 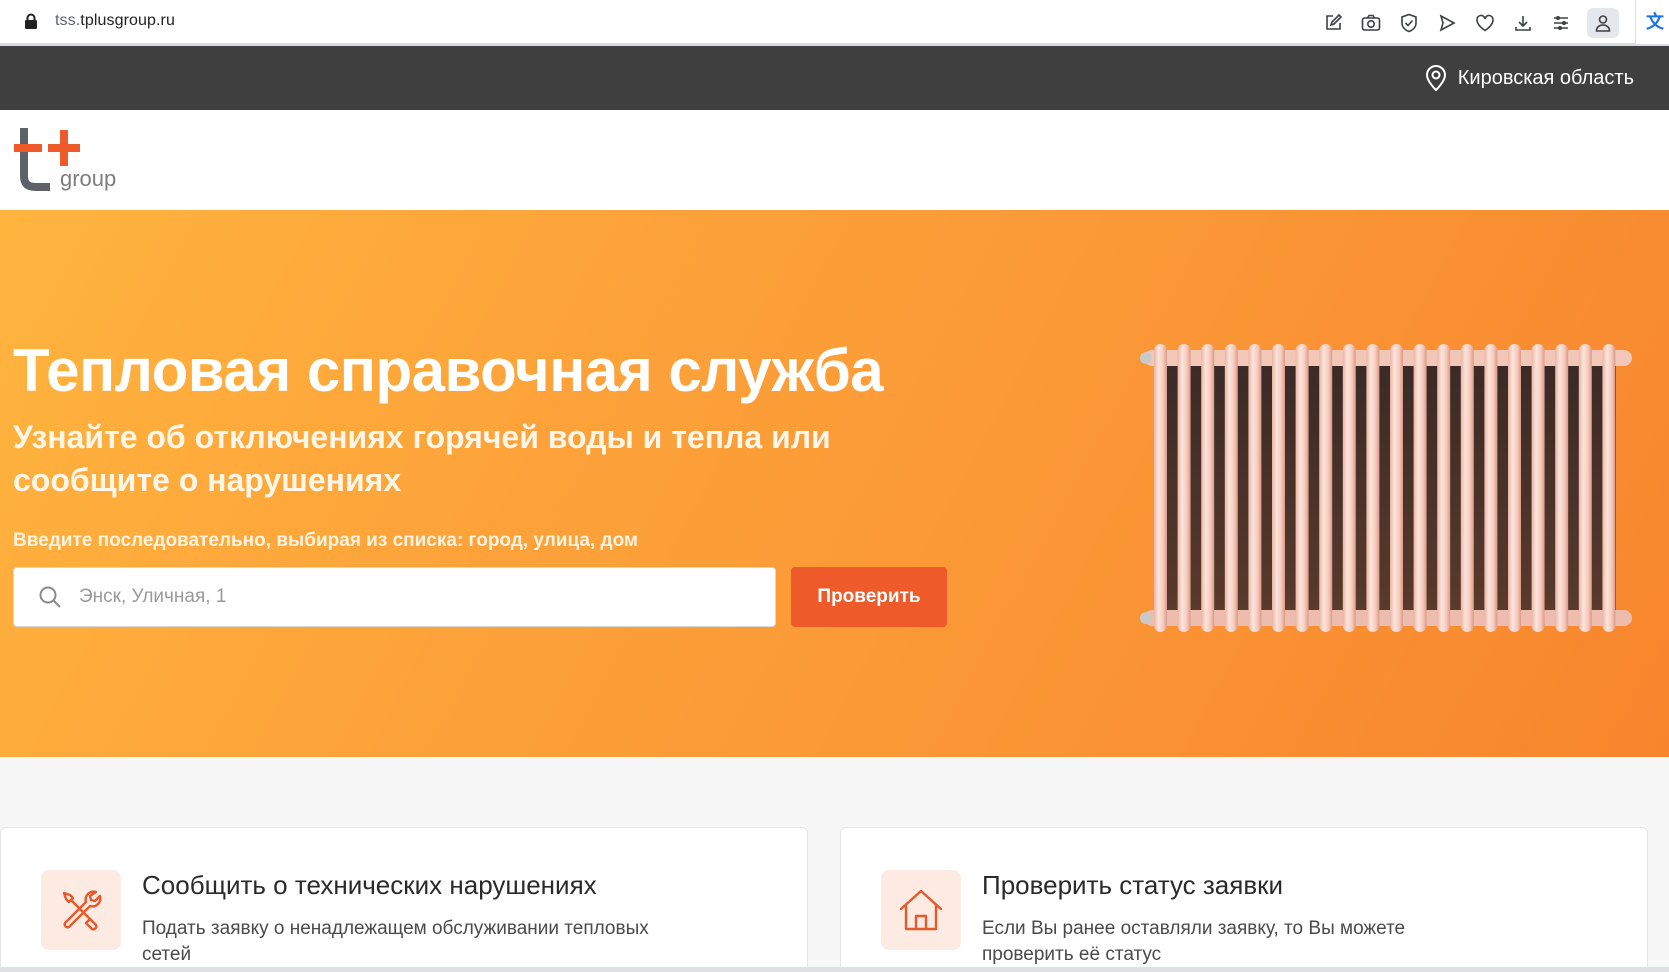 I want to click on address-url: tss.tplusgroup.ru, so click(x=115, y=21).